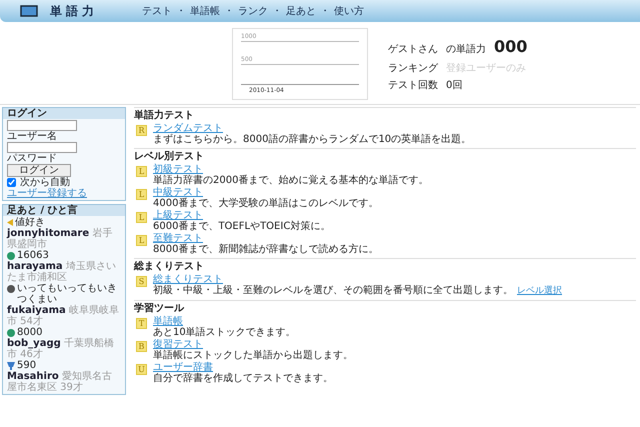 The image size is (640, 427). I want to click on field-label: ユーザー名, so click(32, 136).